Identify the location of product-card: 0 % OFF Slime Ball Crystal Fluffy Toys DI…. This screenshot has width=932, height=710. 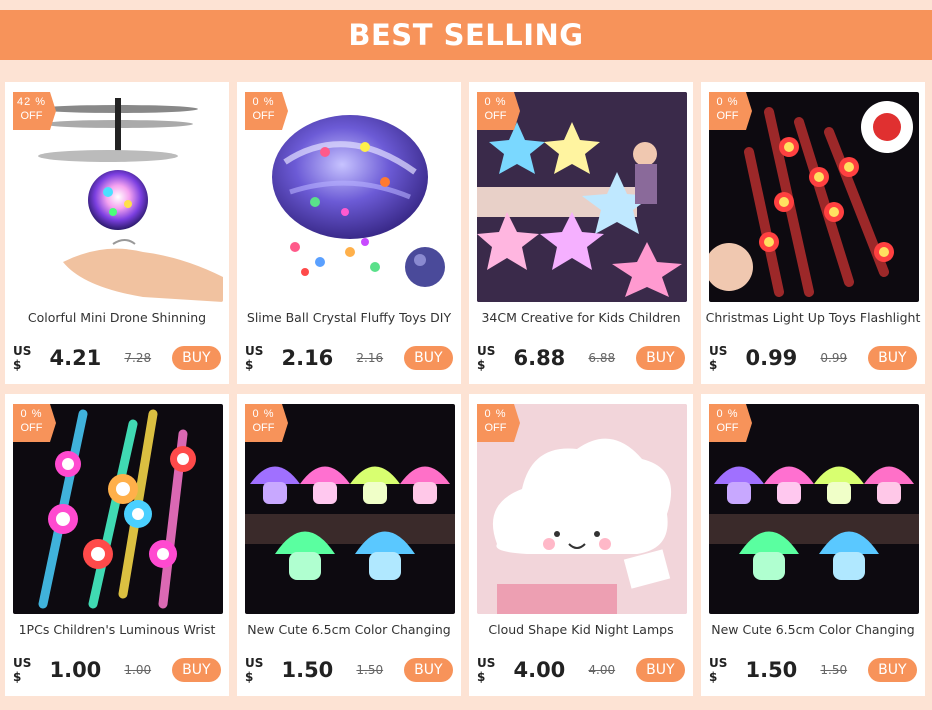
(349, 233).